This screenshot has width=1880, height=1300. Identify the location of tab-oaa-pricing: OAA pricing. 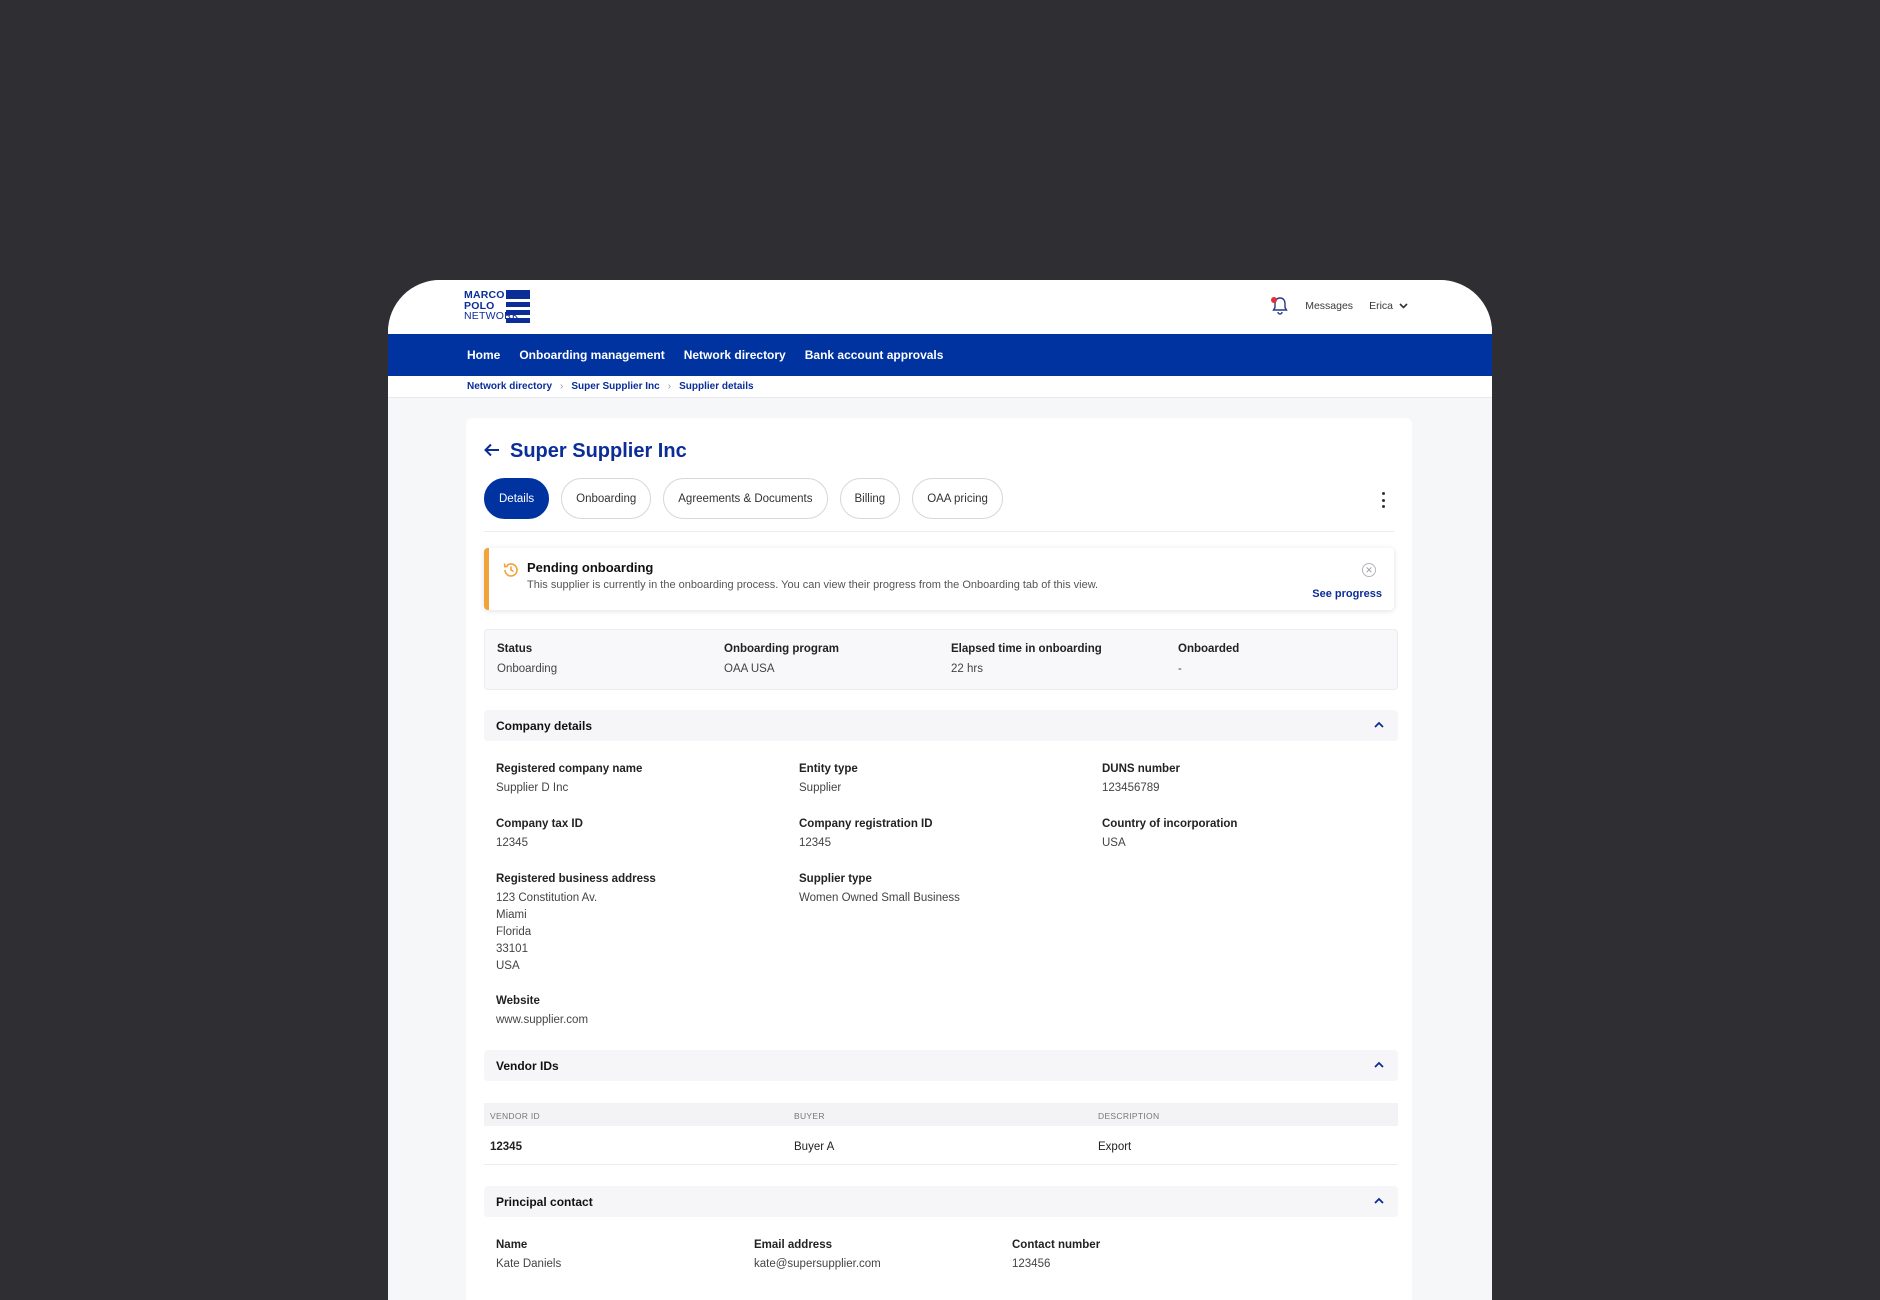
(957, 498).